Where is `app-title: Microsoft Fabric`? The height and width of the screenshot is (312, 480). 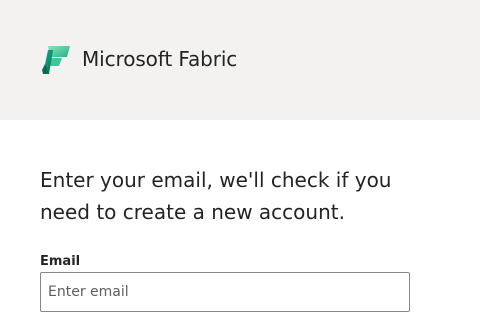
app-title: Microsoft Fabric is located at coordinates (160, 59).